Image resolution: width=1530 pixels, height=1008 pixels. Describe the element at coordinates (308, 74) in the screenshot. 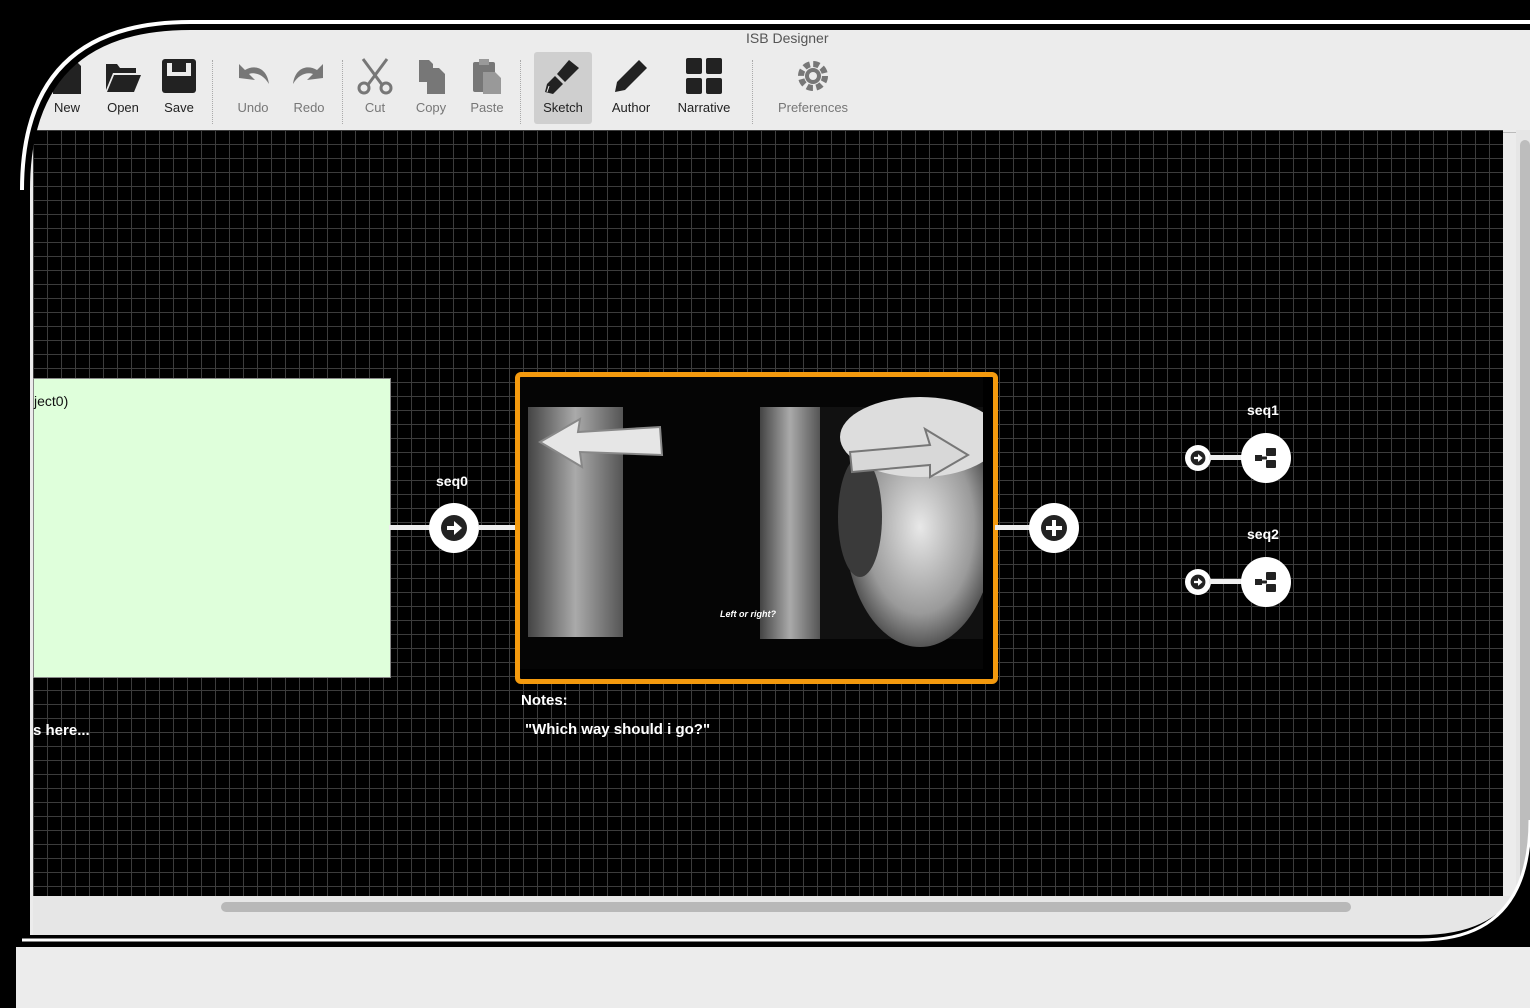

I see `redo-icon` at that location.